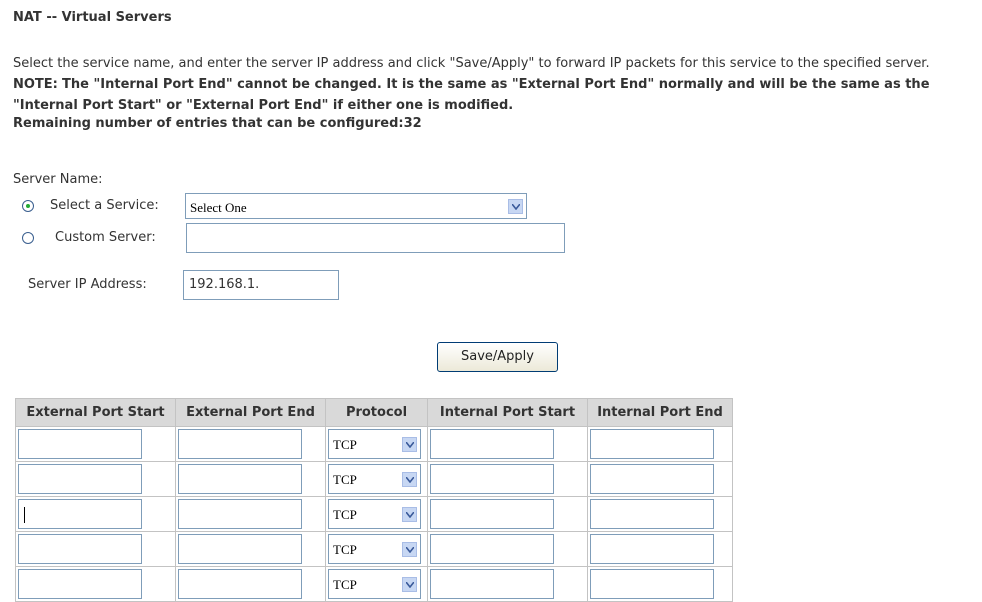 Image resolution: width=982 pixels, height=602 pixels. I want to click on custom-server-label: Custom Server:, so click(105, 237).